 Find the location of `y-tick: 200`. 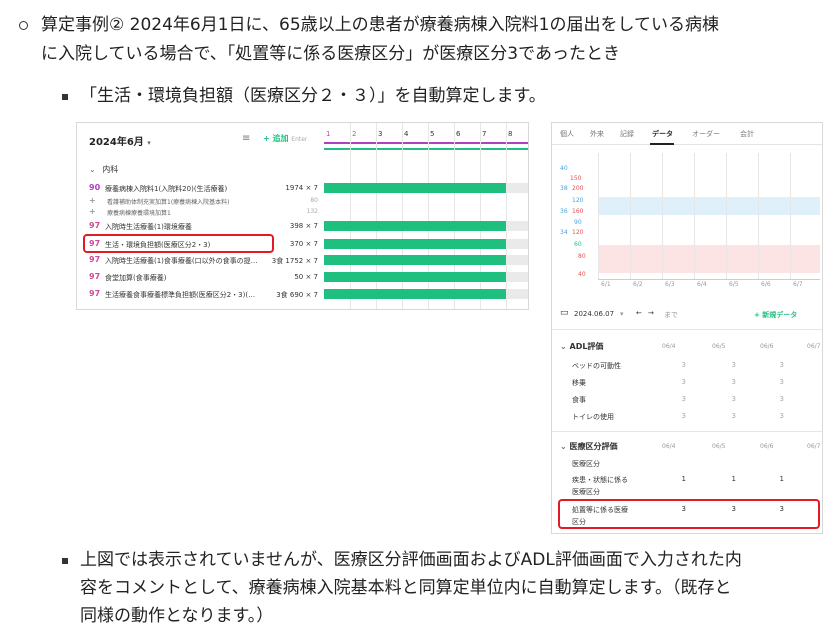

y-tick: 200 is located at coordinates (578, 188).